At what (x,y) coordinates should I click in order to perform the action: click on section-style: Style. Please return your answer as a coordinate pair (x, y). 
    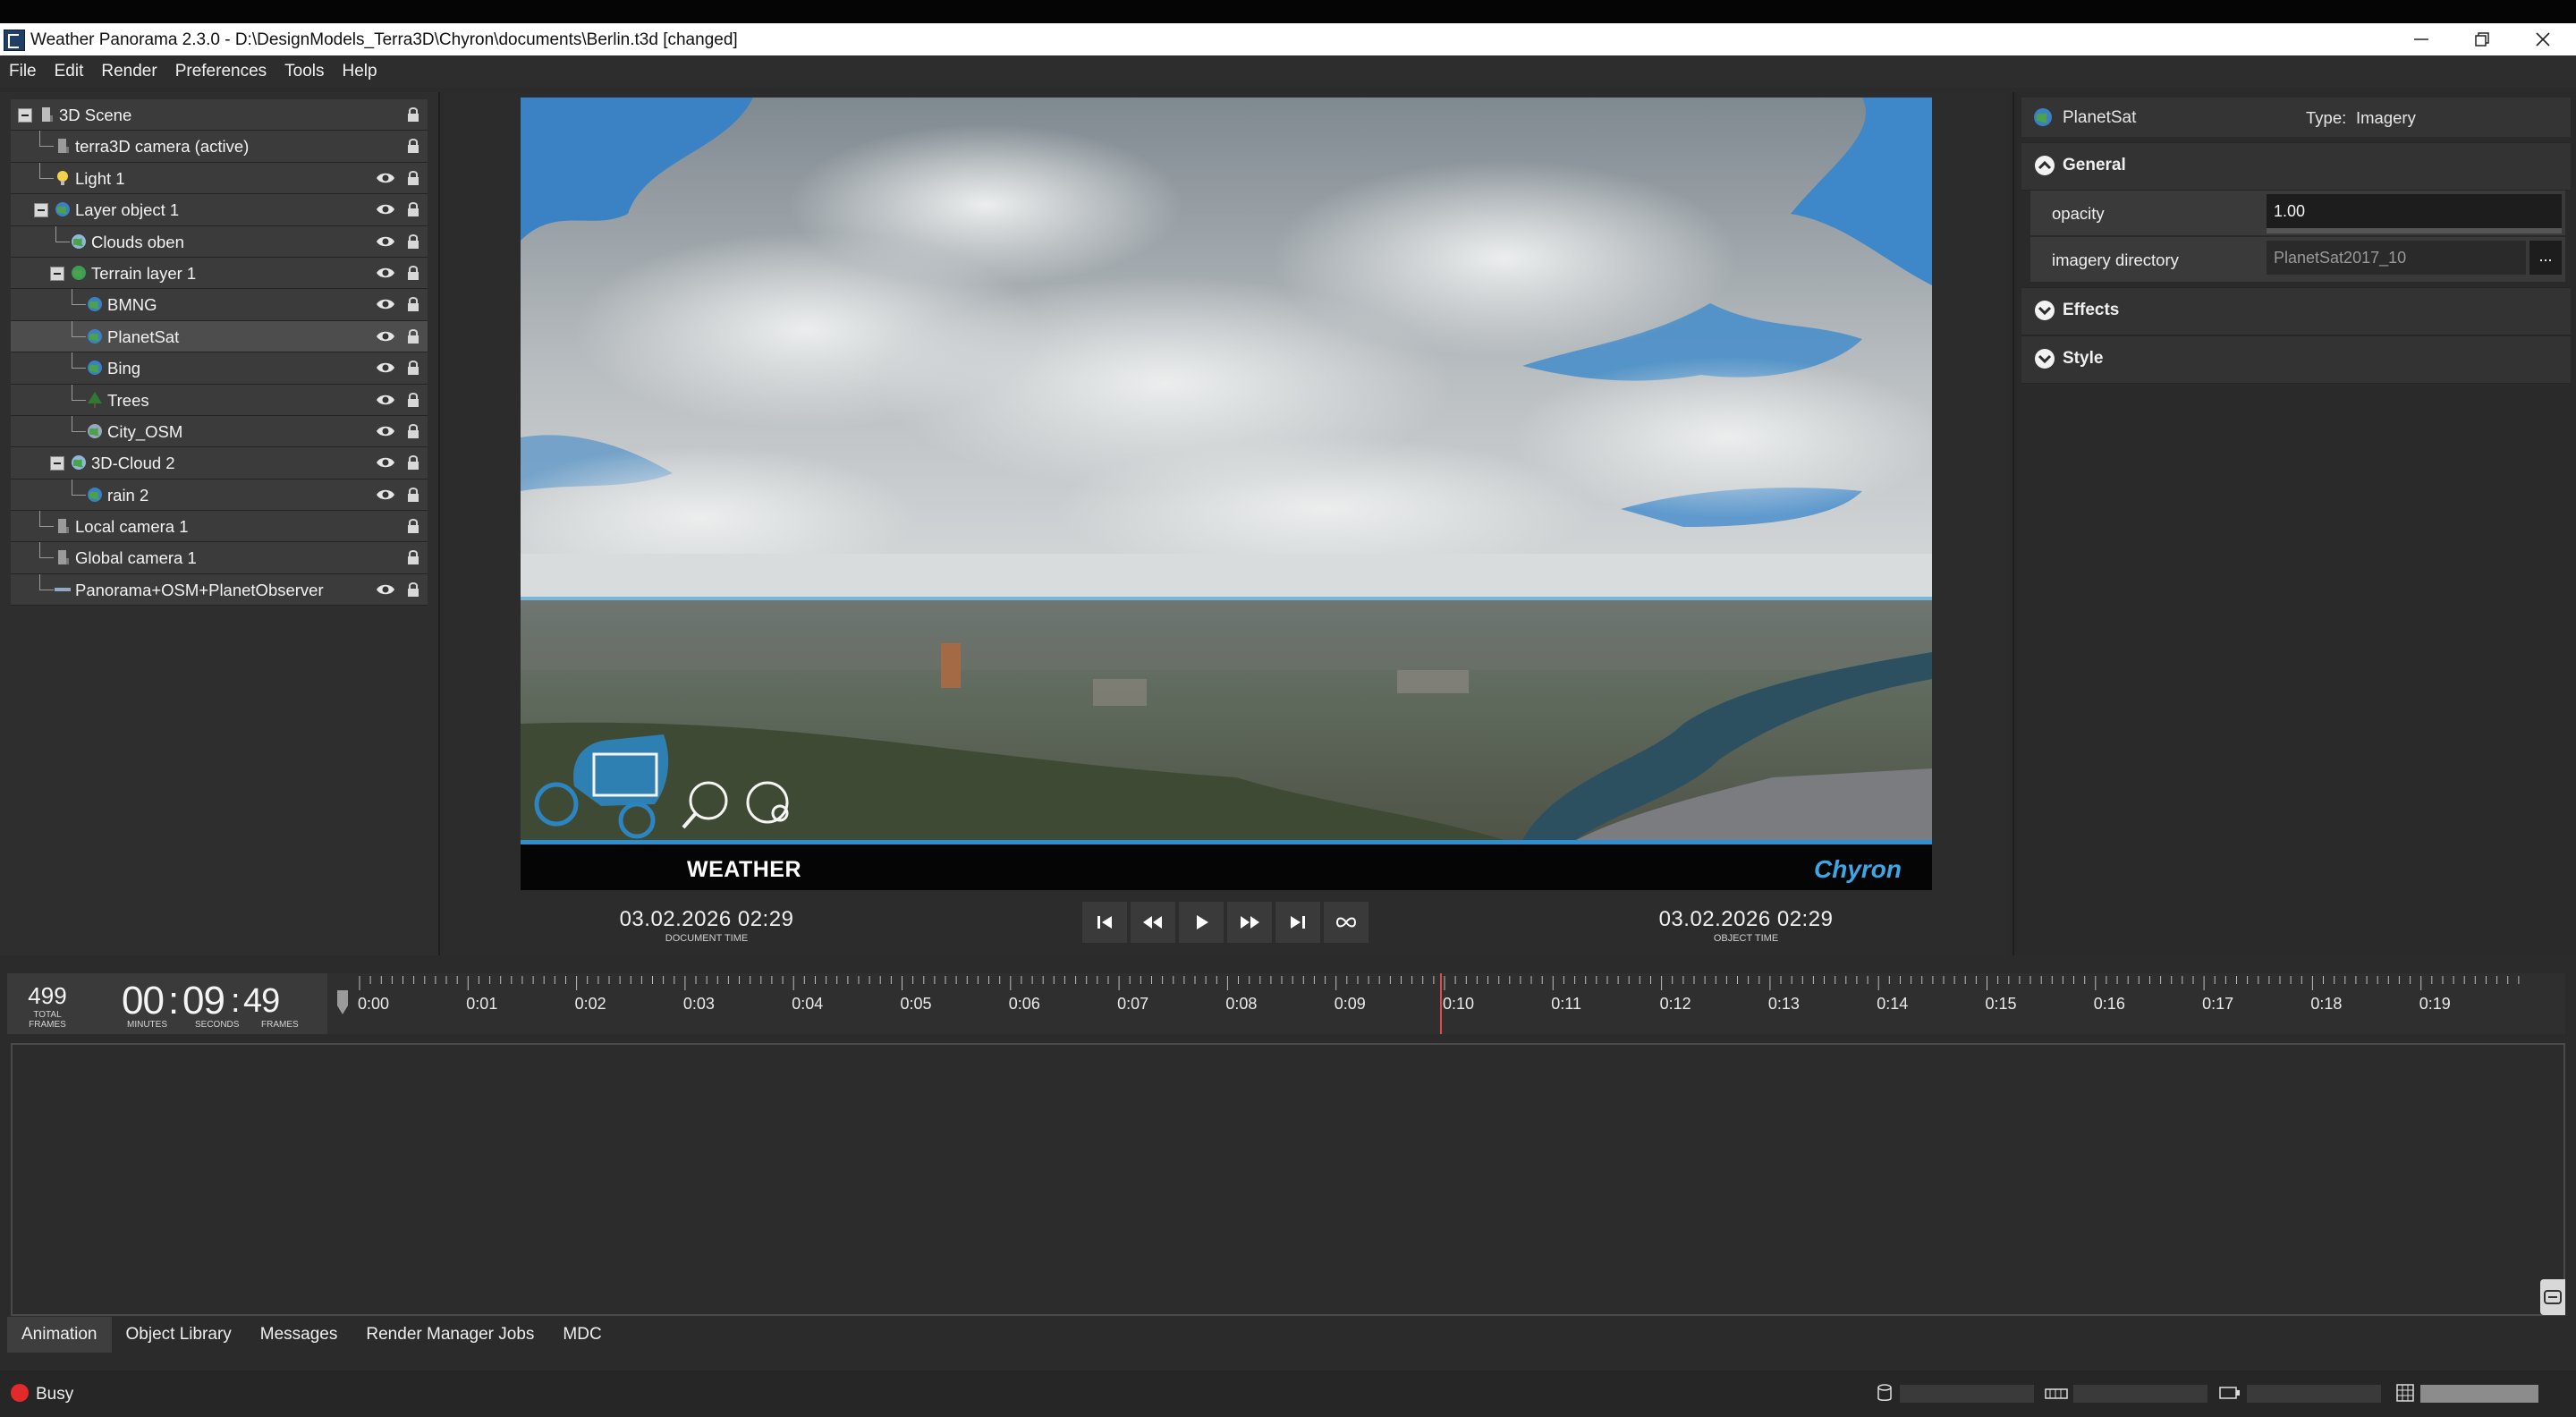
    Looking at the image, I should click on (2296, 360).